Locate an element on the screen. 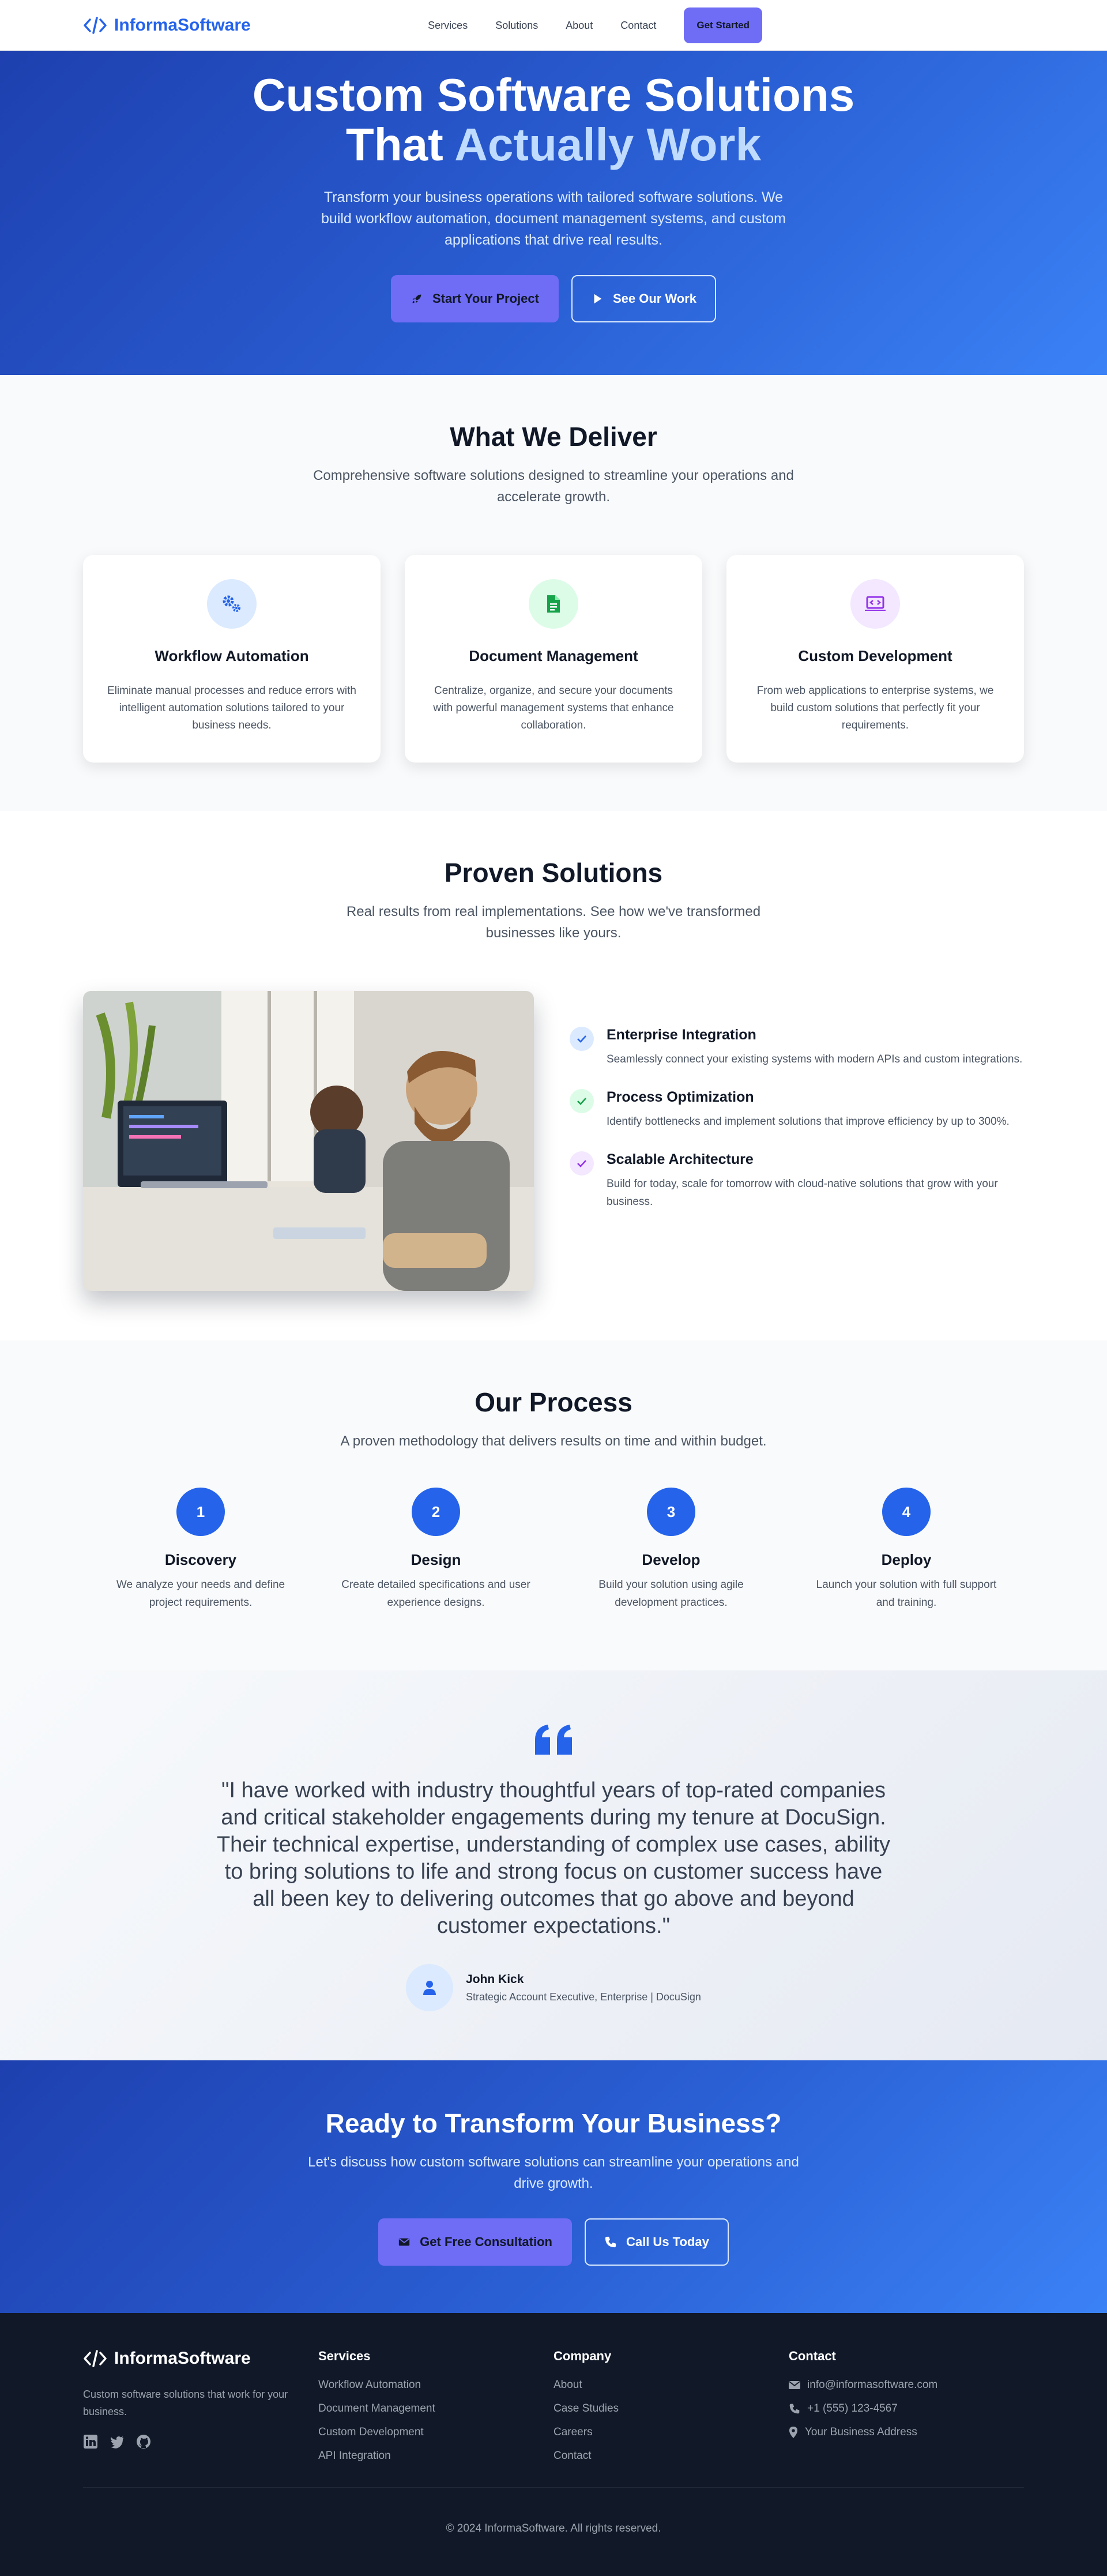 Image resolution: width=1107 pixels, height=2576 pixels. author-name: John Kick is located at coordinates (495, 1979).